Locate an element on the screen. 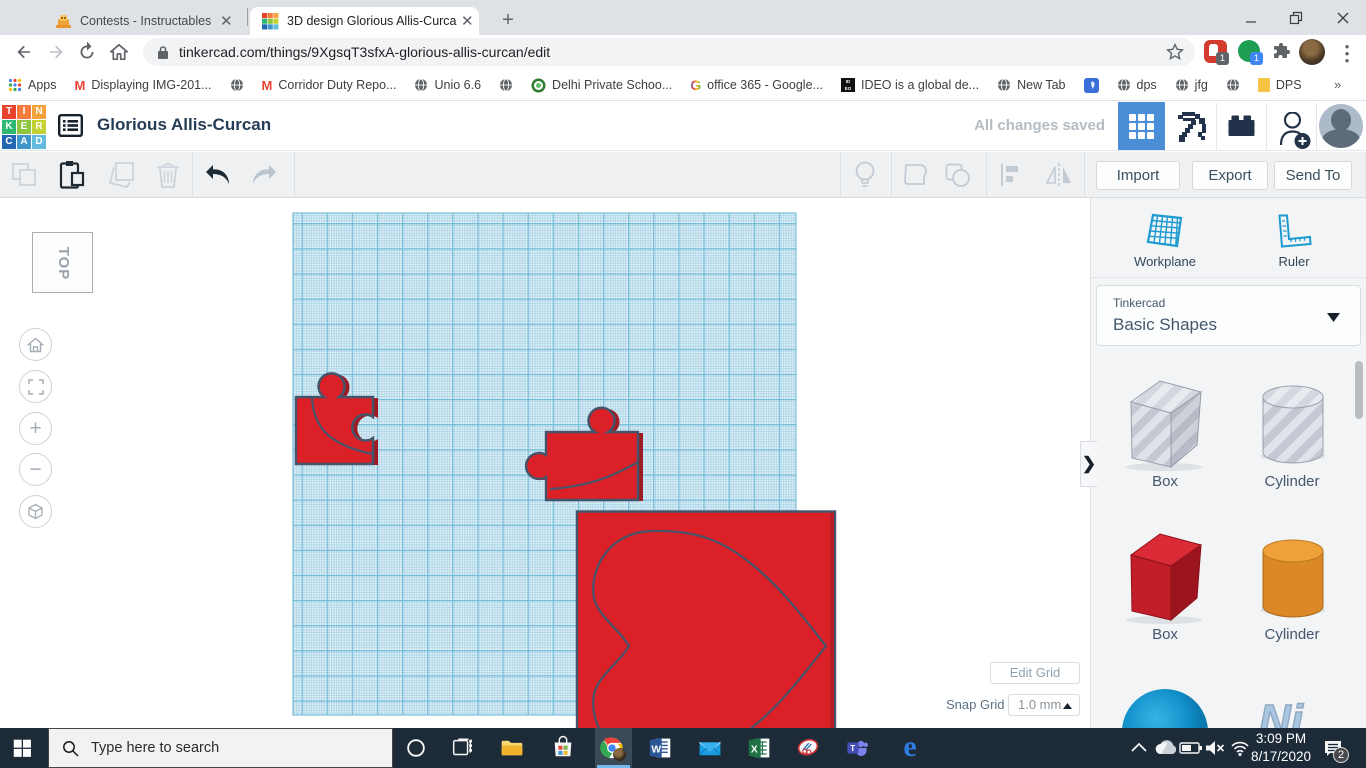 The image size is (1366, 768). svg-text: W is located at coordinates (656, 749).